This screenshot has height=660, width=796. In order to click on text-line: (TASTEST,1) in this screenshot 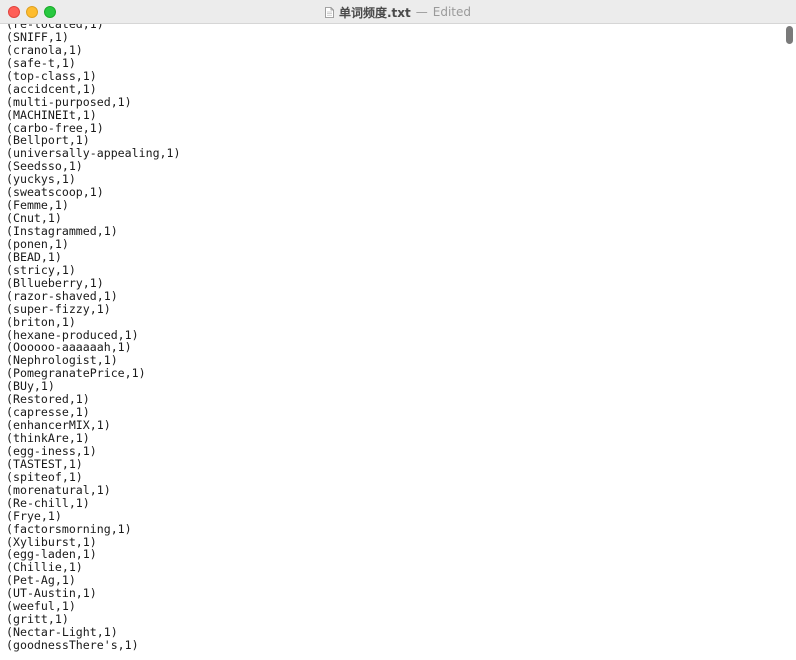, I will do `click(44, 463)`.